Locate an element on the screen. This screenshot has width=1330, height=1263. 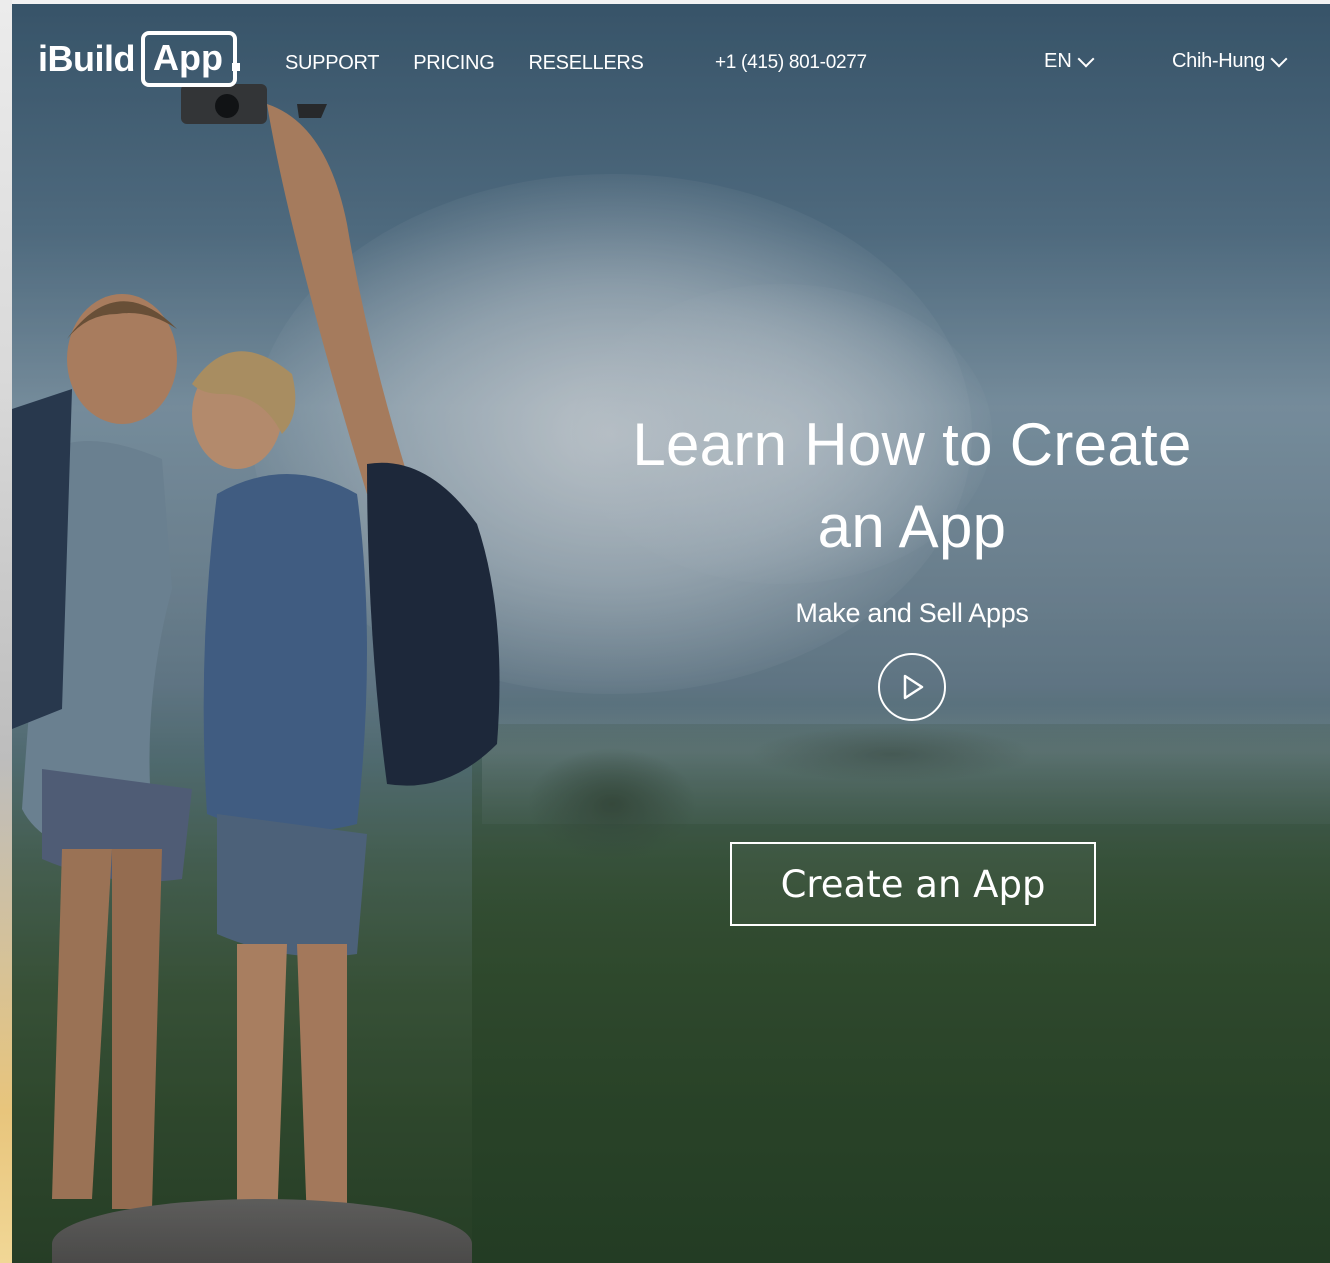
main-nav: SUPPORT PRICING RESELLERS is located at coordinates (481, 63).